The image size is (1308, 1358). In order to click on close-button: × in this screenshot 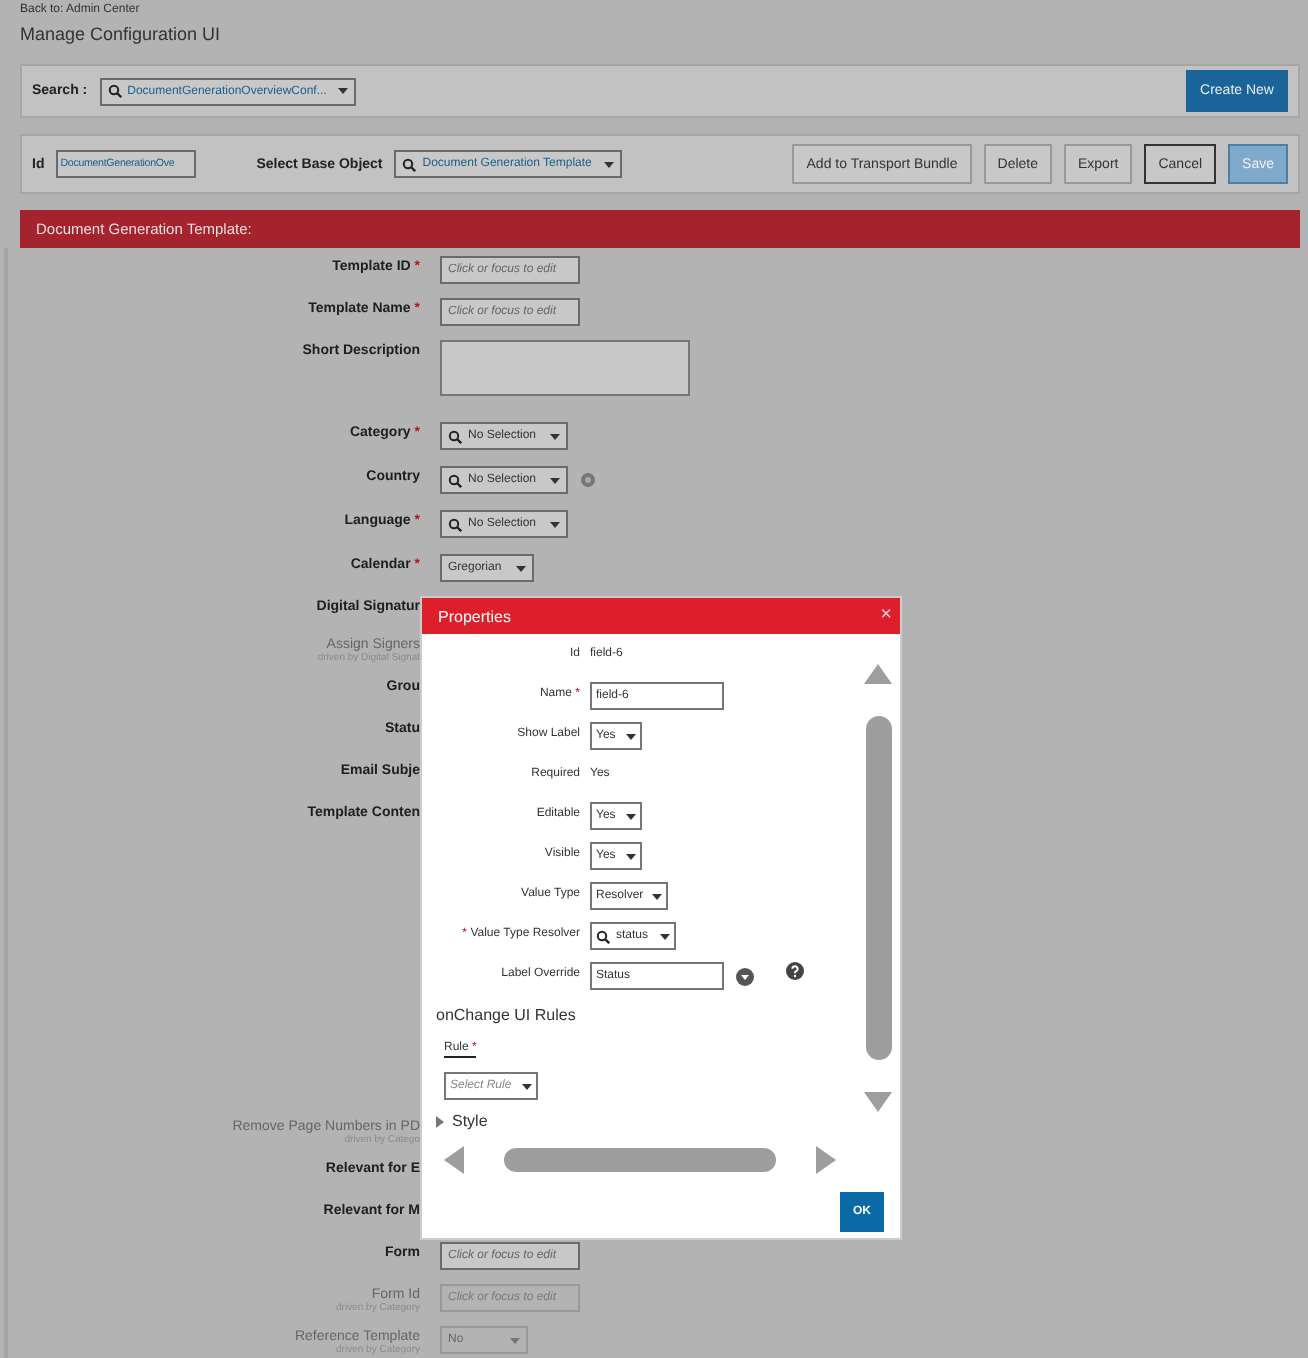, I will do `click(886, 616)`.